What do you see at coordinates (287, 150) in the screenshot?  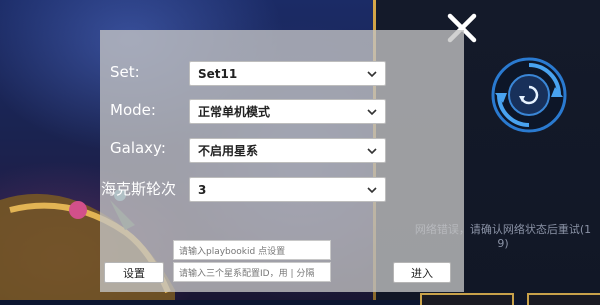 I see `galaxy-select: 不启用星系` at bounding box center [287, 150].